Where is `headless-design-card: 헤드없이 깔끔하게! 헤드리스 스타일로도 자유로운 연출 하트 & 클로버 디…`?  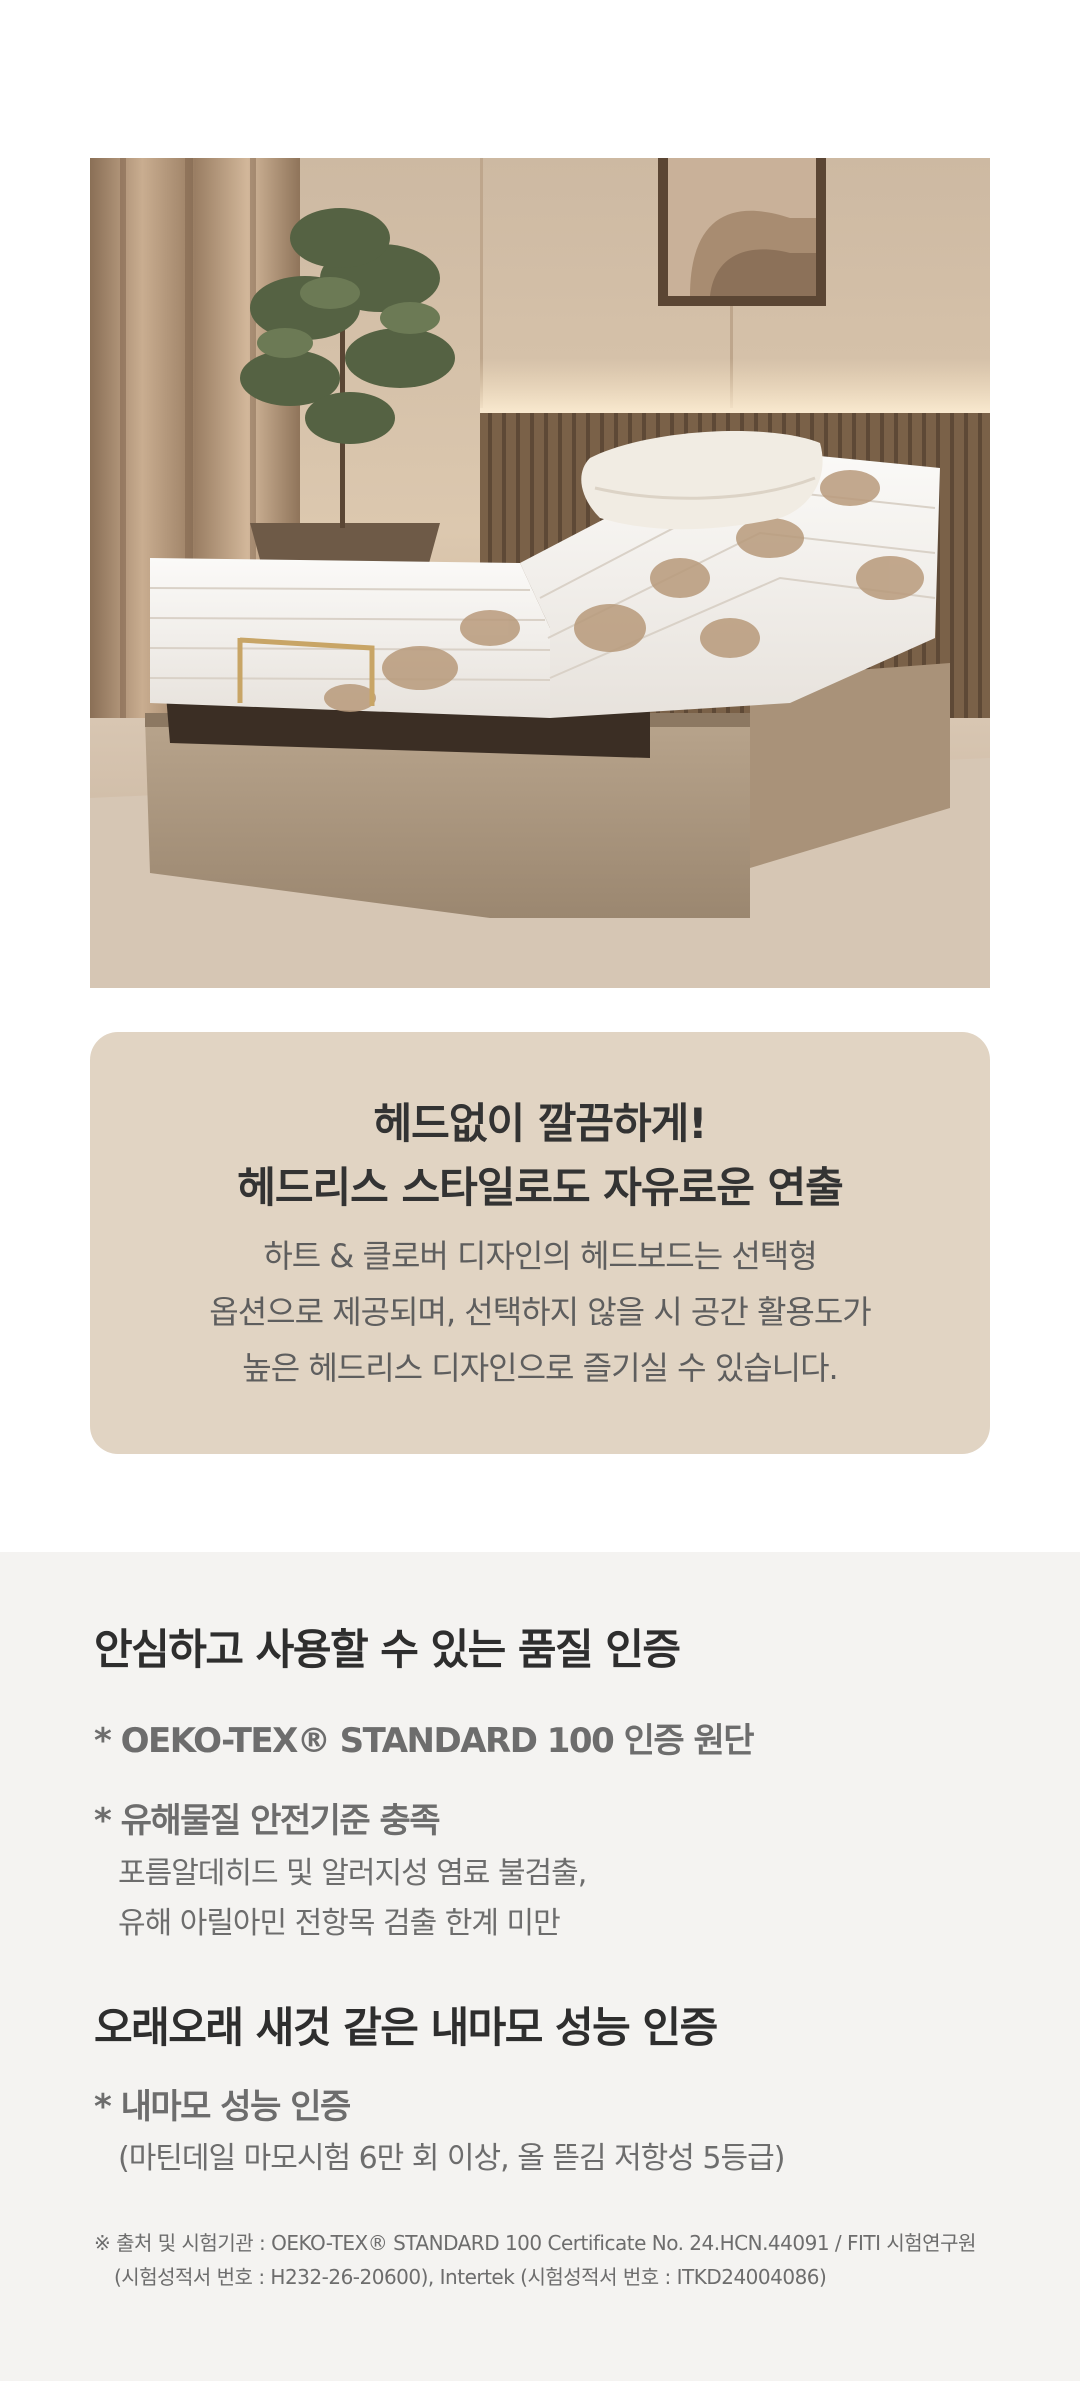
headless-design-card: 헤드없이 깔끔하게! 헤드리스 스타일로도 자유로운 연출 하트 & 클로버 디… is located at coordinates (540, 1243).